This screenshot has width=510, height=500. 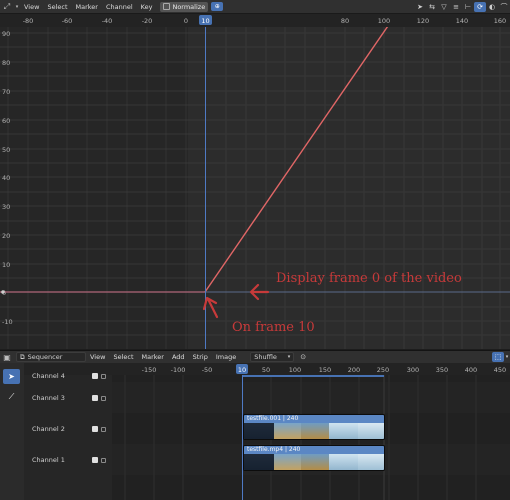 I want to click on menu-select: Select, so click(x=57, y=7).